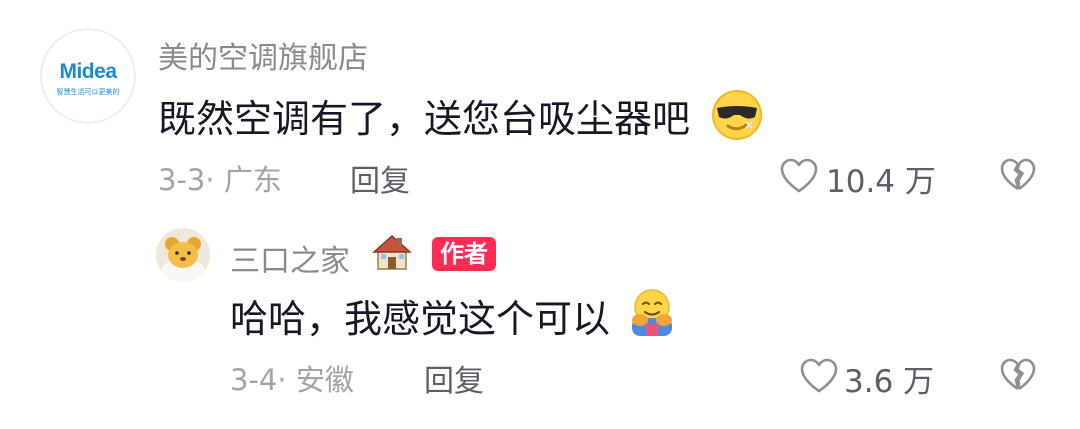  What do you see at coordinates (88, 71) in the screenshot?
I see `midea-logo: Midea` at bounding box center [88, 71].